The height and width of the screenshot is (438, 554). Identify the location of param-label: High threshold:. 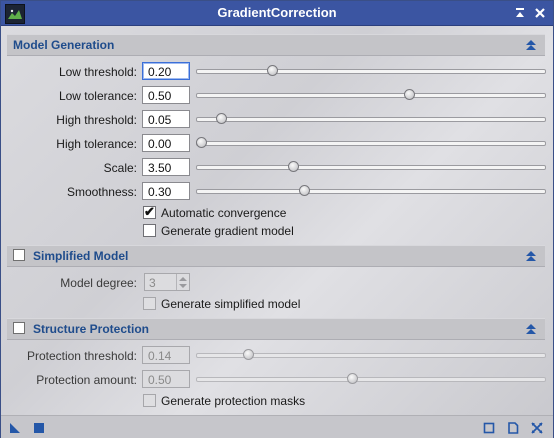
(96, 120).